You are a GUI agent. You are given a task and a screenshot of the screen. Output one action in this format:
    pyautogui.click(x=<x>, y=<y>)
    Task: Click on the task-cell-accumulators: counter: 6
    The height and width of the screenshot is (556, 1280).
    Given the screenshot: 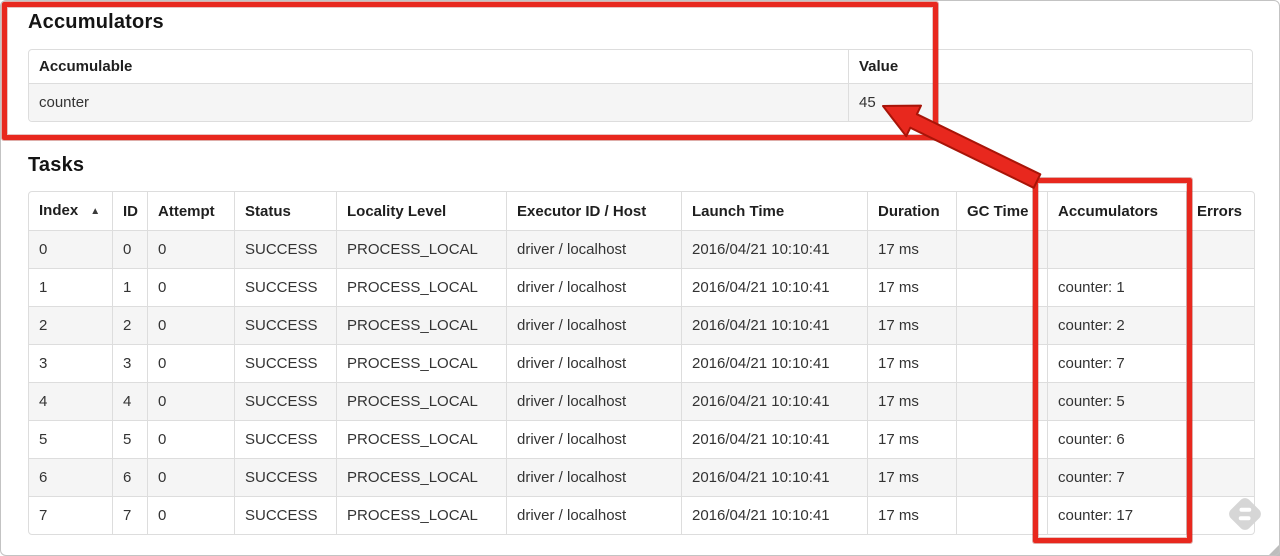 What is the action you would take?
    pyautogui.click(x=1116, y=439)
    